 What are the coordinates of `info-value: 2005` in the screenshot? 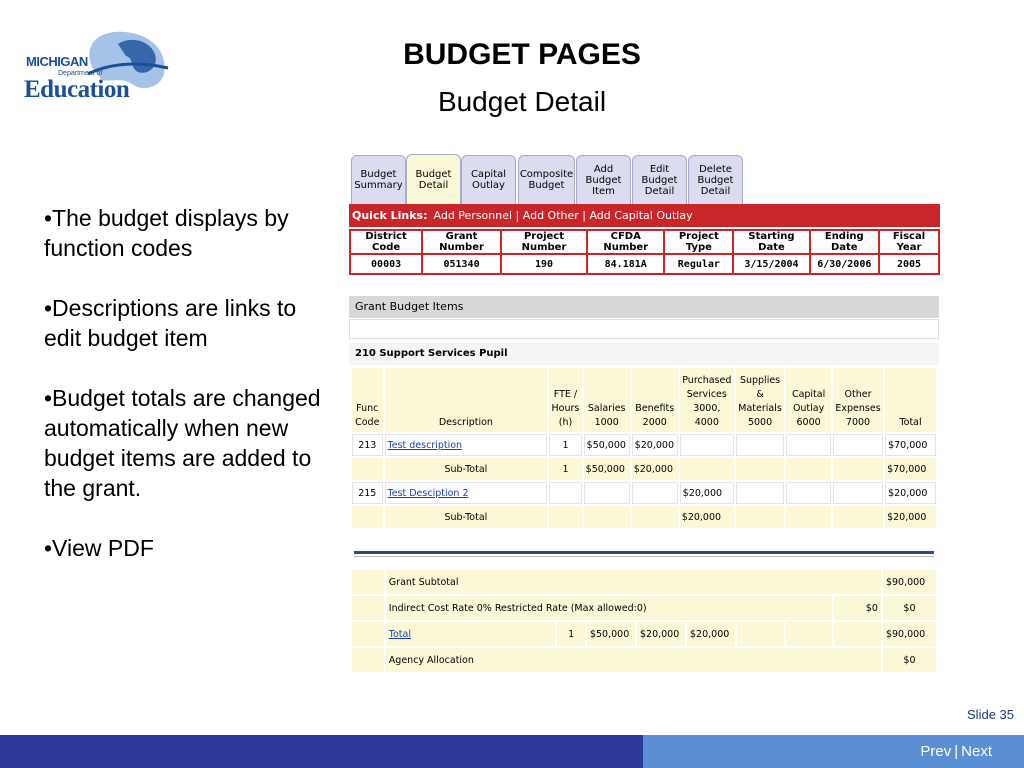 It's located at (909, 264).